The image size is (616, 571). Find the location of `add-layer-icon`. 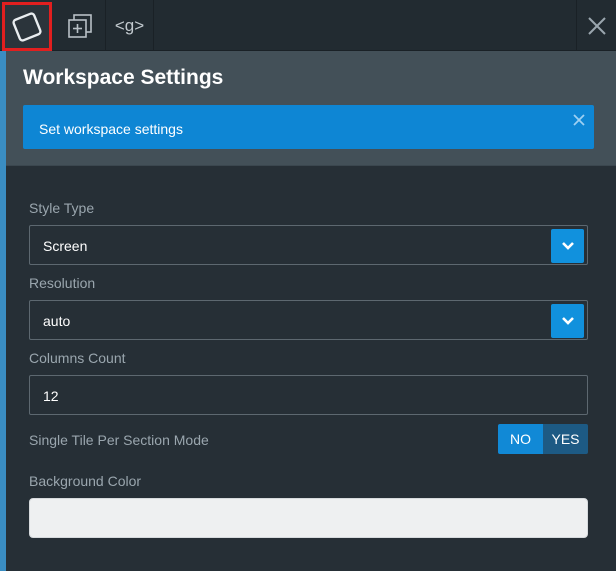

add-layer-icon is located at coordinates (79, 25).